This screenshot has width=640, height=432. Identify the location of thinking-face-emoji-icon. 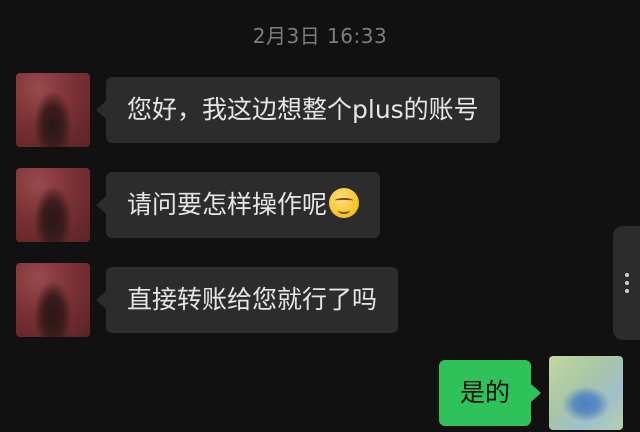
(344, 203).